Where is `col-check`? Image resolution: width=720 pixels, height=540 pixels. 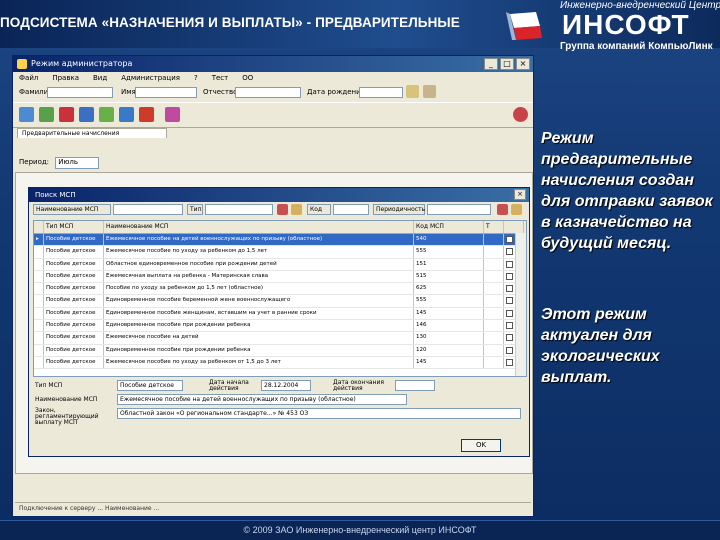
col-check is located at coordinates (514, 227).